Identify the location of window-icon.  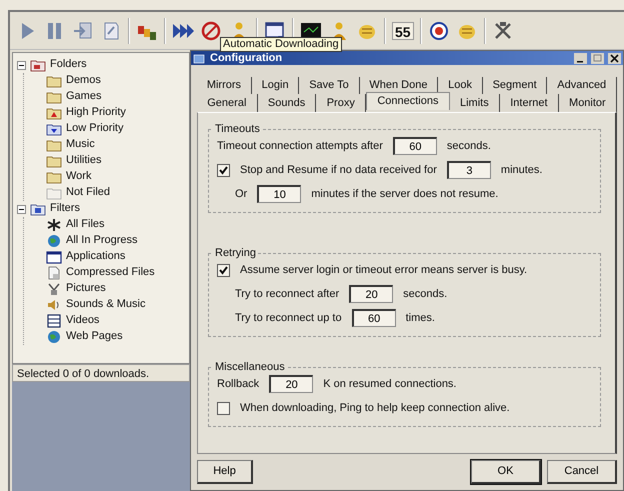
(54, 257).